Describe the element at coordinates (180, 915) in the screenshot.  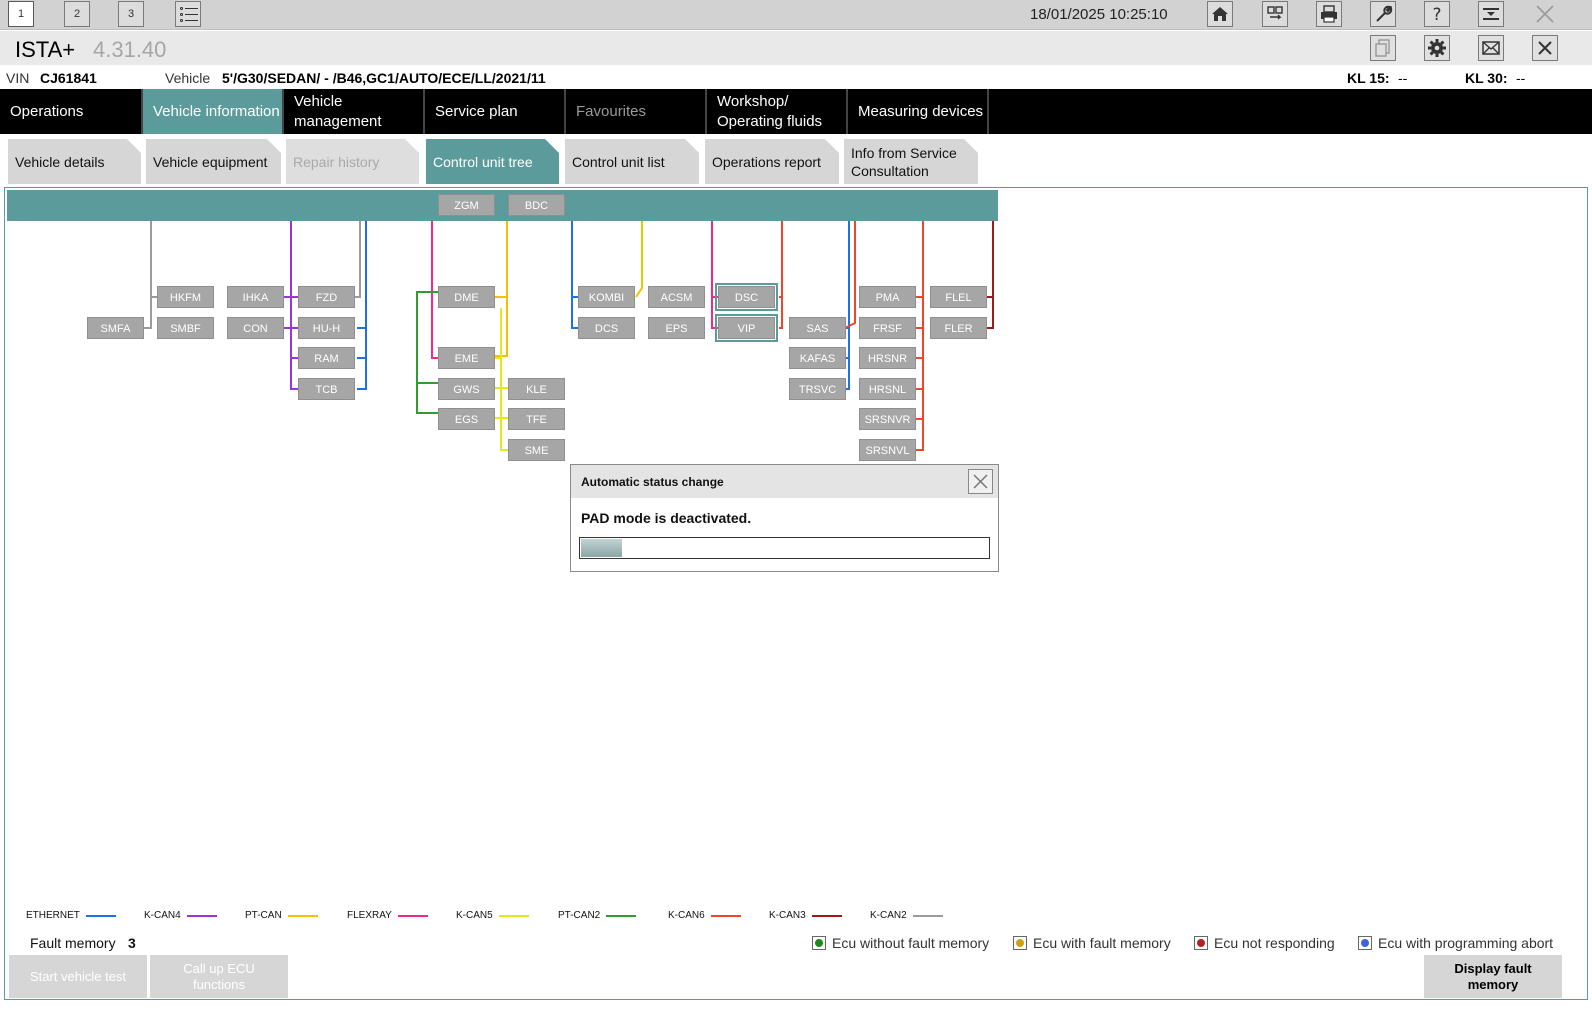
I see `legend-k-can4: K-CAN4` at that location.